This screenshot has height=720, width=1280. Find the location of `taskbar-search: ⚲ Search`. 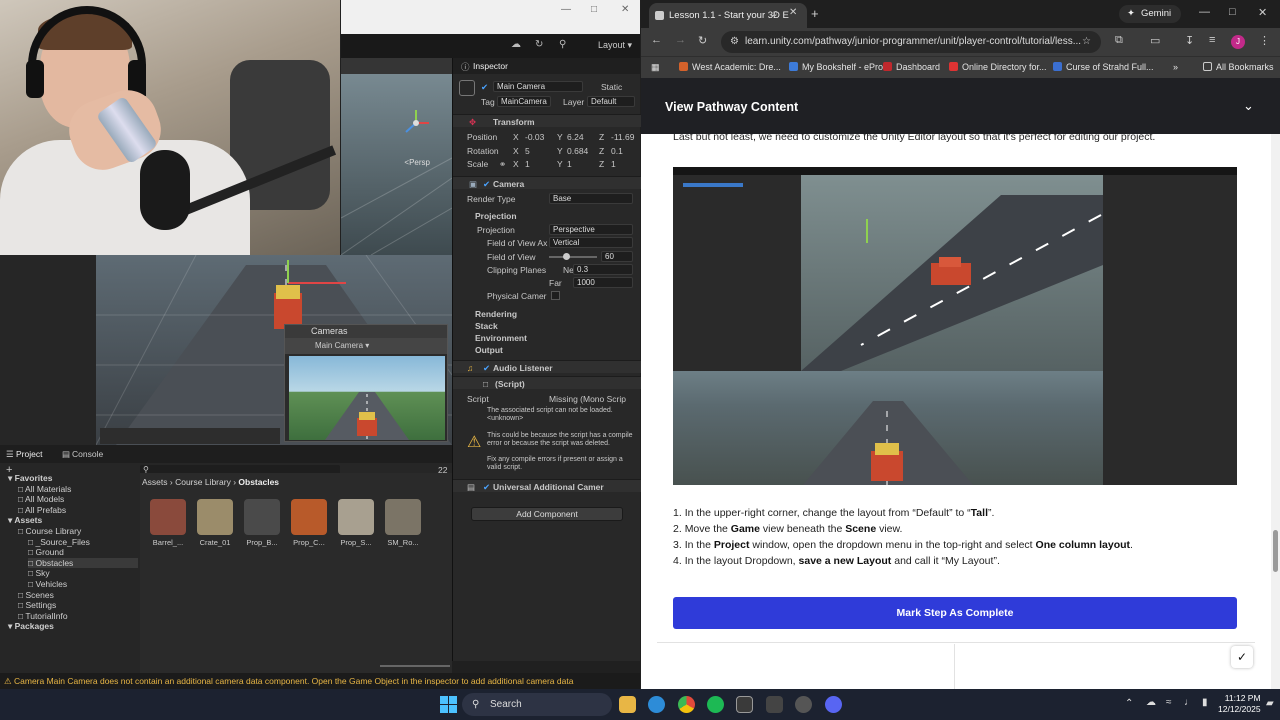

taskbar-search: ⚲ Search is located at coordinates (537, 704).